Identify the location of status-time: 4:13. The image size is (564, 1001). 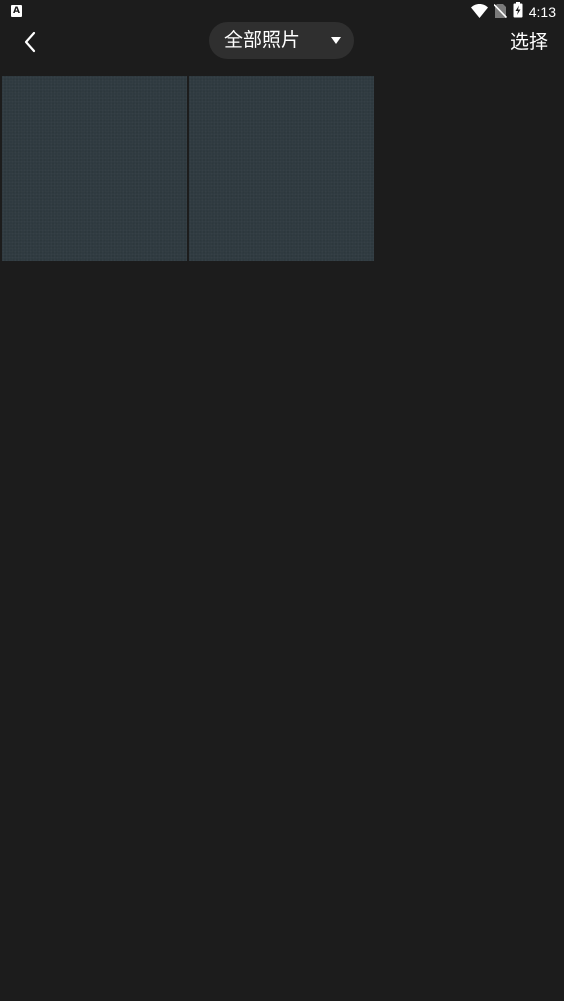
(542, 12).